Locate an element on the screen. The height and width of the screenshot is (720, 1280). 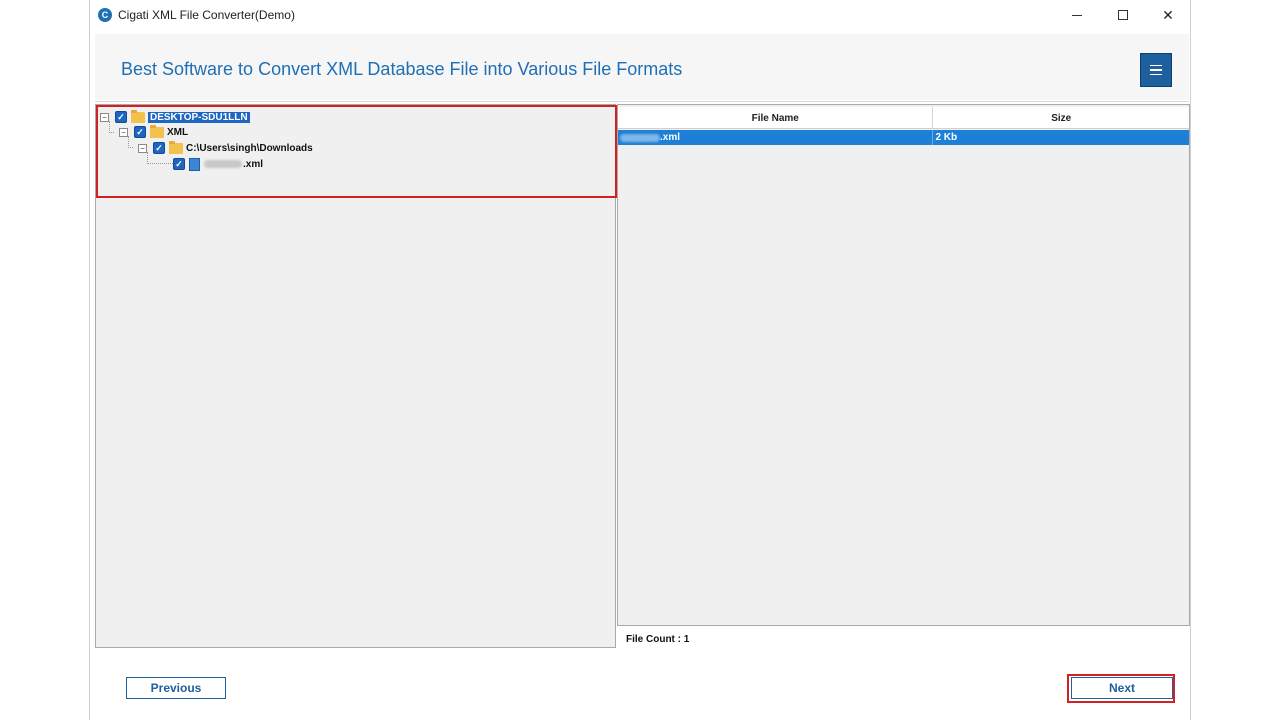
title-bar: C Cigati XML File Converter(Demo) ✕ is located at coordinates (640, 15).